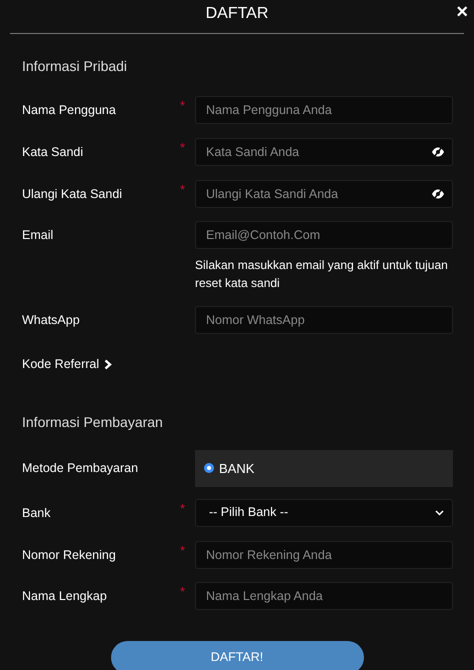  What do you see at coordinates (51, 320) in the screenshot?
I see `field-label: WhatsApp` at bounding box center [51, 320].